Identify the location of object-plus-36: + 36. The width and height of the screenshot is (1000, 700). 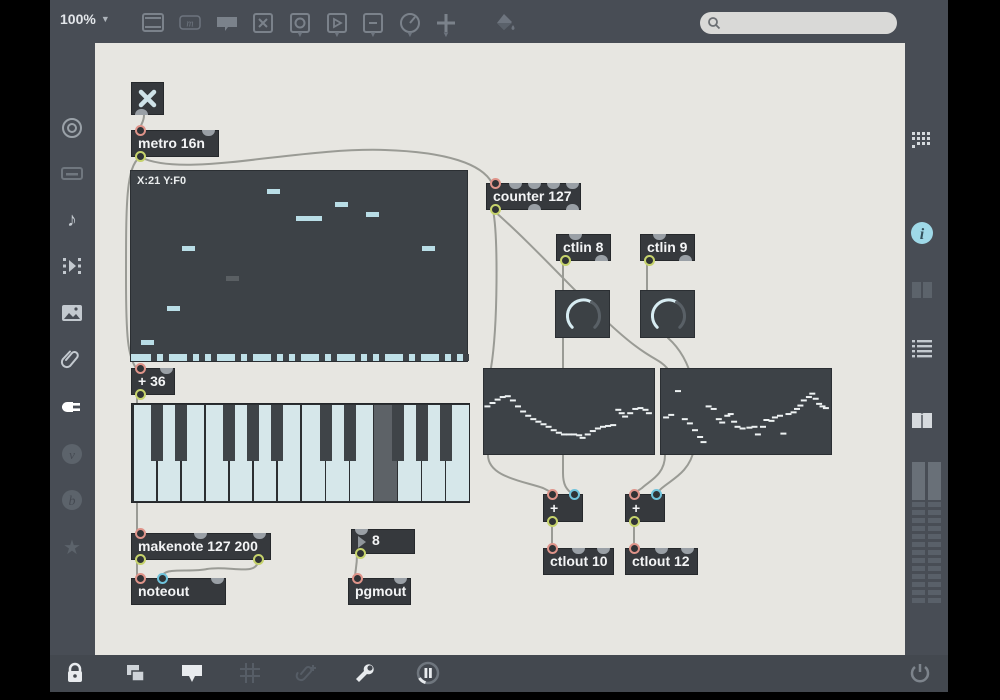
(153, 381).